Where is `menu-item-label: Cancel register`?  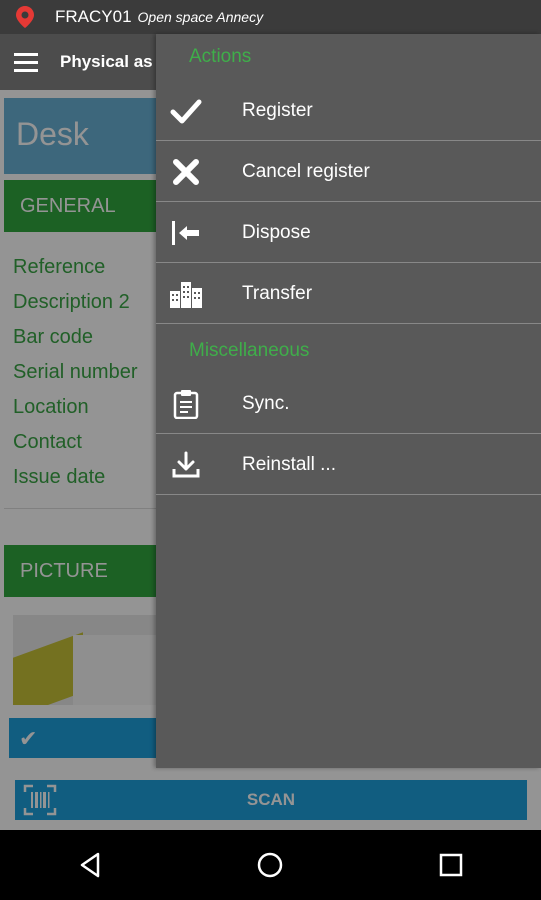
menu-item-label: Cancel register is located at coordinates (306, 171).